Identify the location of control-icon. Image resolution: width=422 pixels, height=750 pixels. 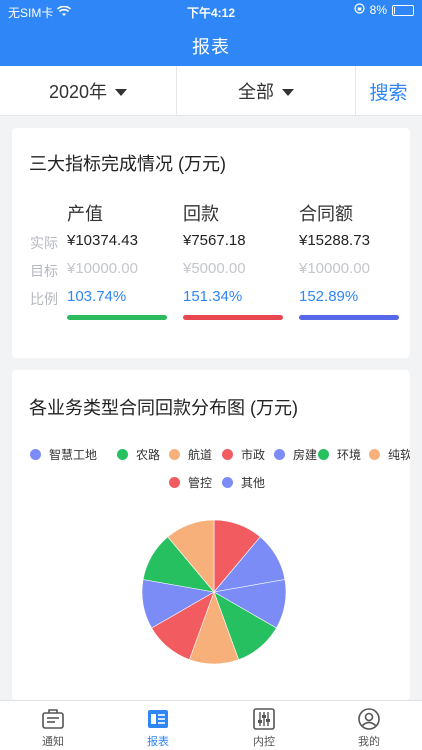
(264, 719).